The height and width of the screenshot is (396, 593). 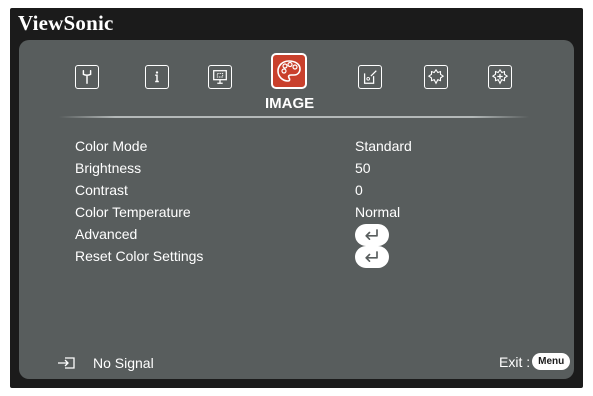 What do you see at coordinates (378, 212) in the screenshot?
I see `menu-value: Normal` at bounding box center [378, 212].